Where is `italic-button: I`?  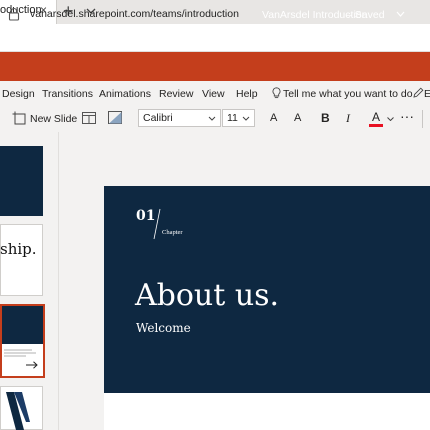
italic-button: I is located at coordinates (348, 118).